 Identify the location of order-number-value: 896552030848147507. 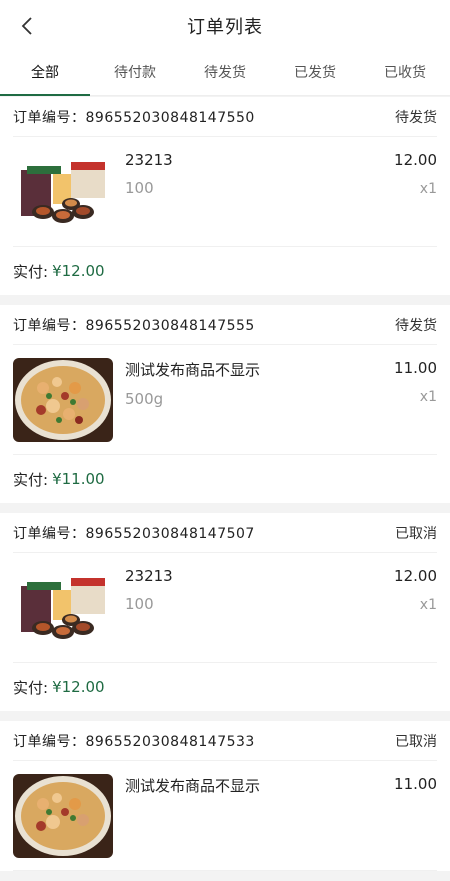
(170, 533).